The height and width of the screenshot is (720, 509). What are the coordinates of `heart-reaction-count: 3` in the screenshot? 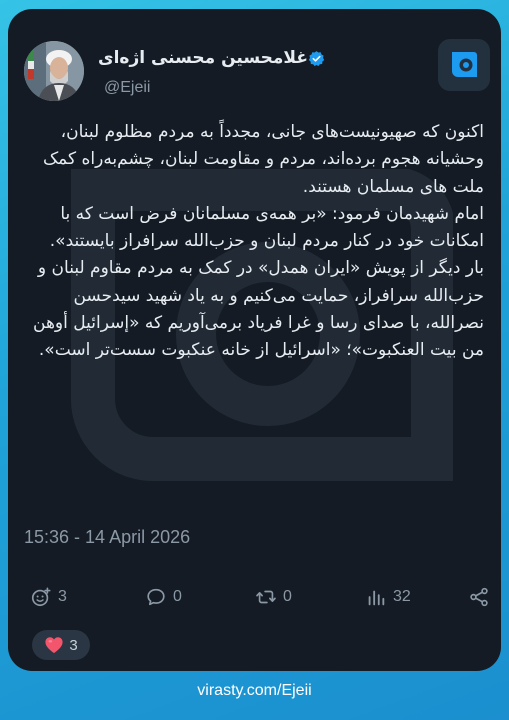 It's located at (73, 645).